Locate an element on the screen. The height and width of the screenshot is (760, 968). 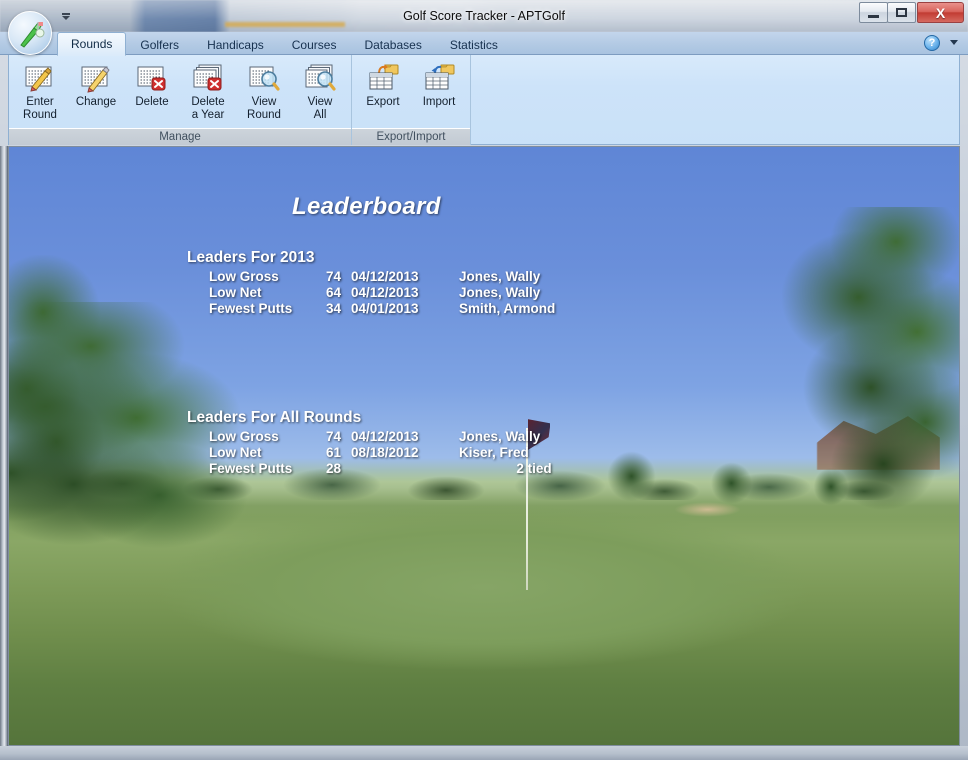
view-round-label: View Round is located at coordinates (264, 108).